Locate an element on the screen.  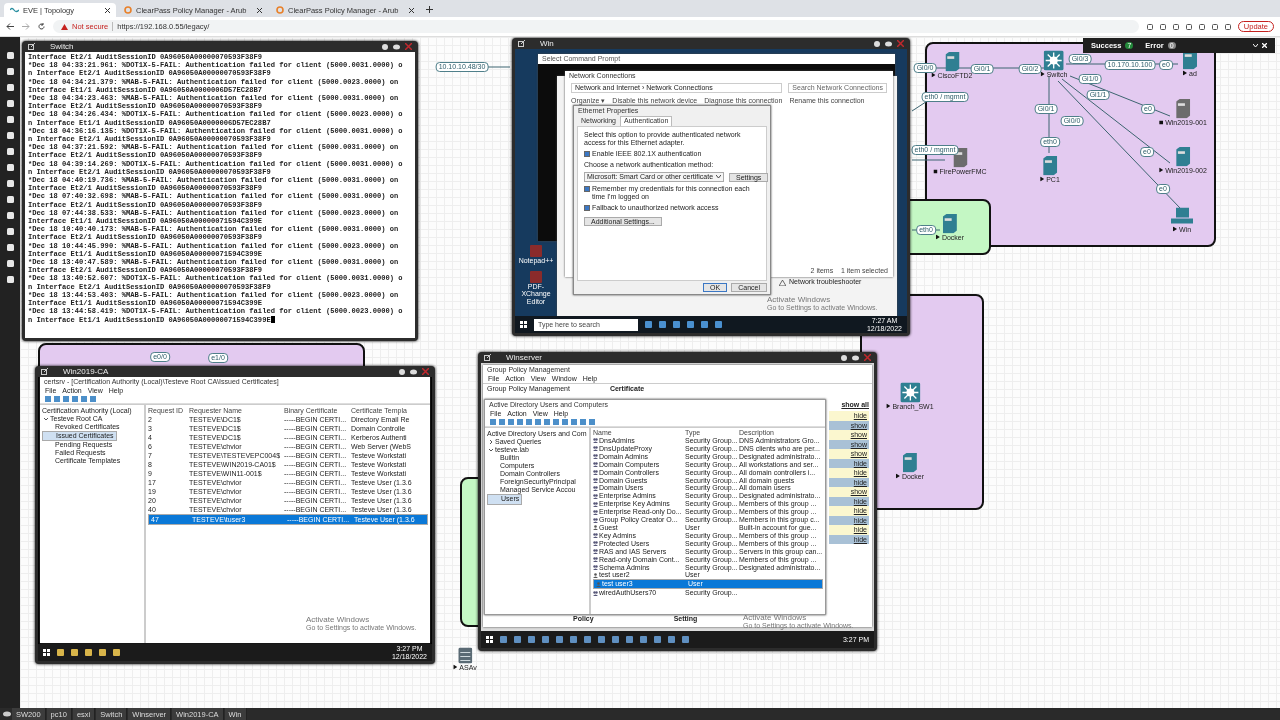
window-title: Win is located at coordinates (547, 43).